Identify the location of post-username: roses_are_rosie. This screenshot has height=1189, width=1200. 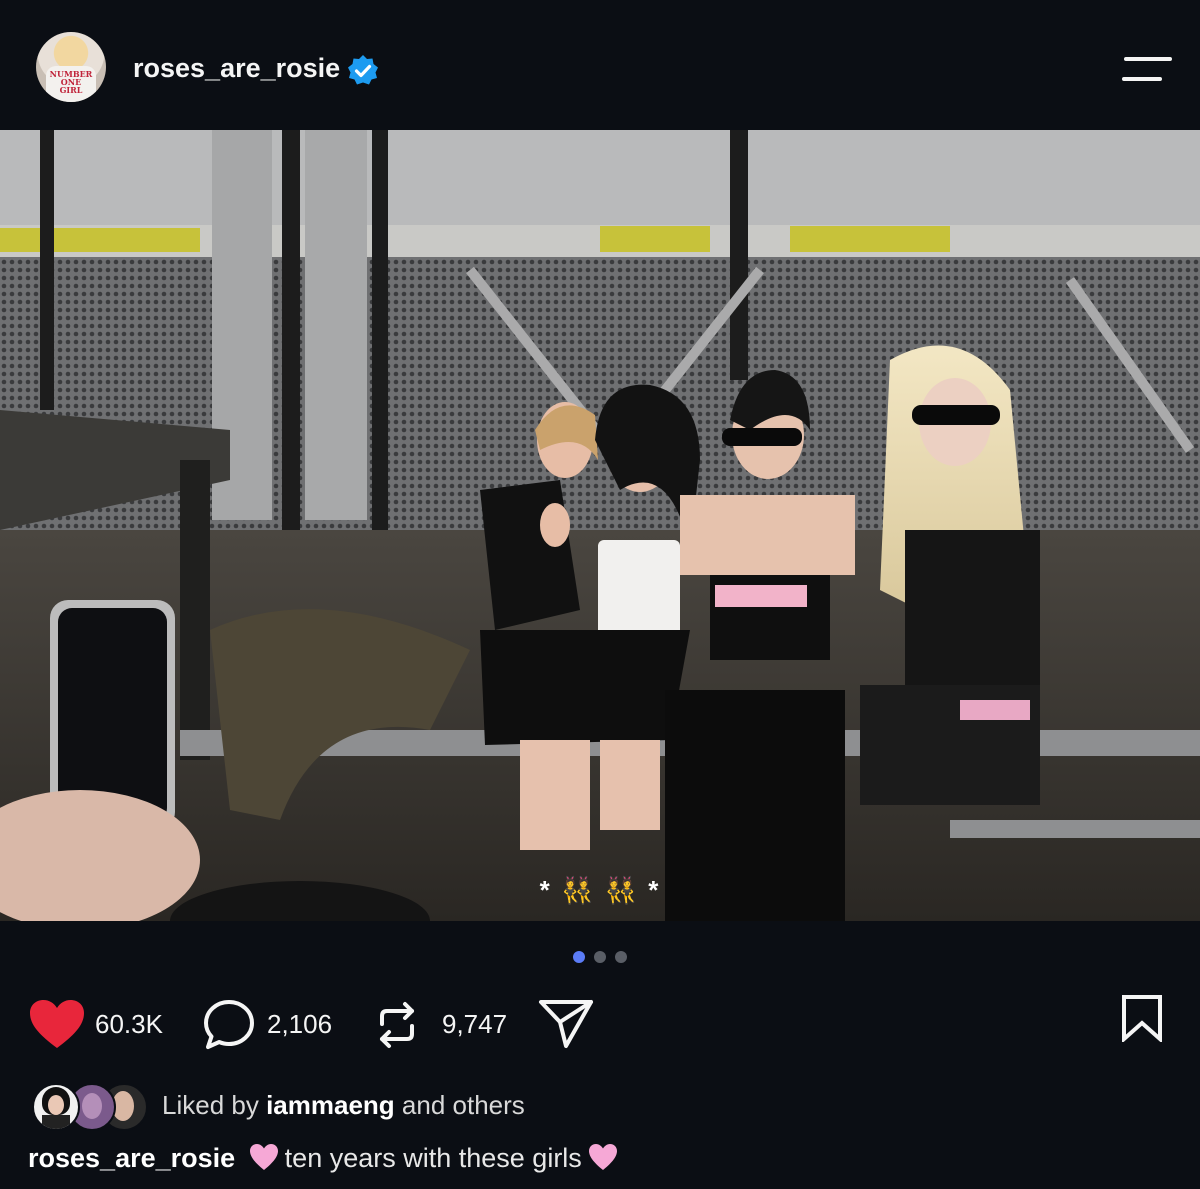
(236, 68).